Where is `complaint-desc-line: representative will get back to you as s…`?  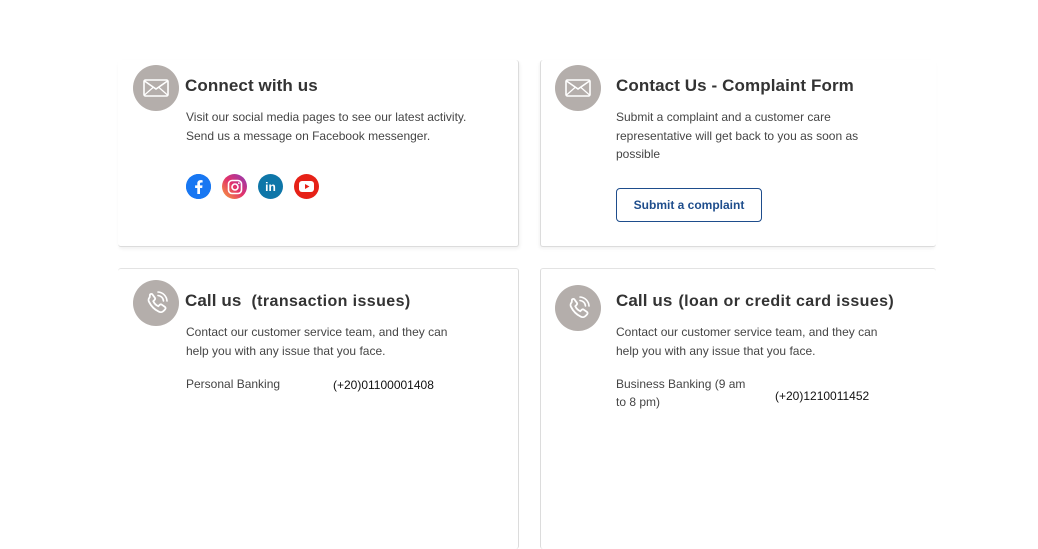 complaint-desc-line: representative will get back to you as s… is located at coordinates (737, 135).